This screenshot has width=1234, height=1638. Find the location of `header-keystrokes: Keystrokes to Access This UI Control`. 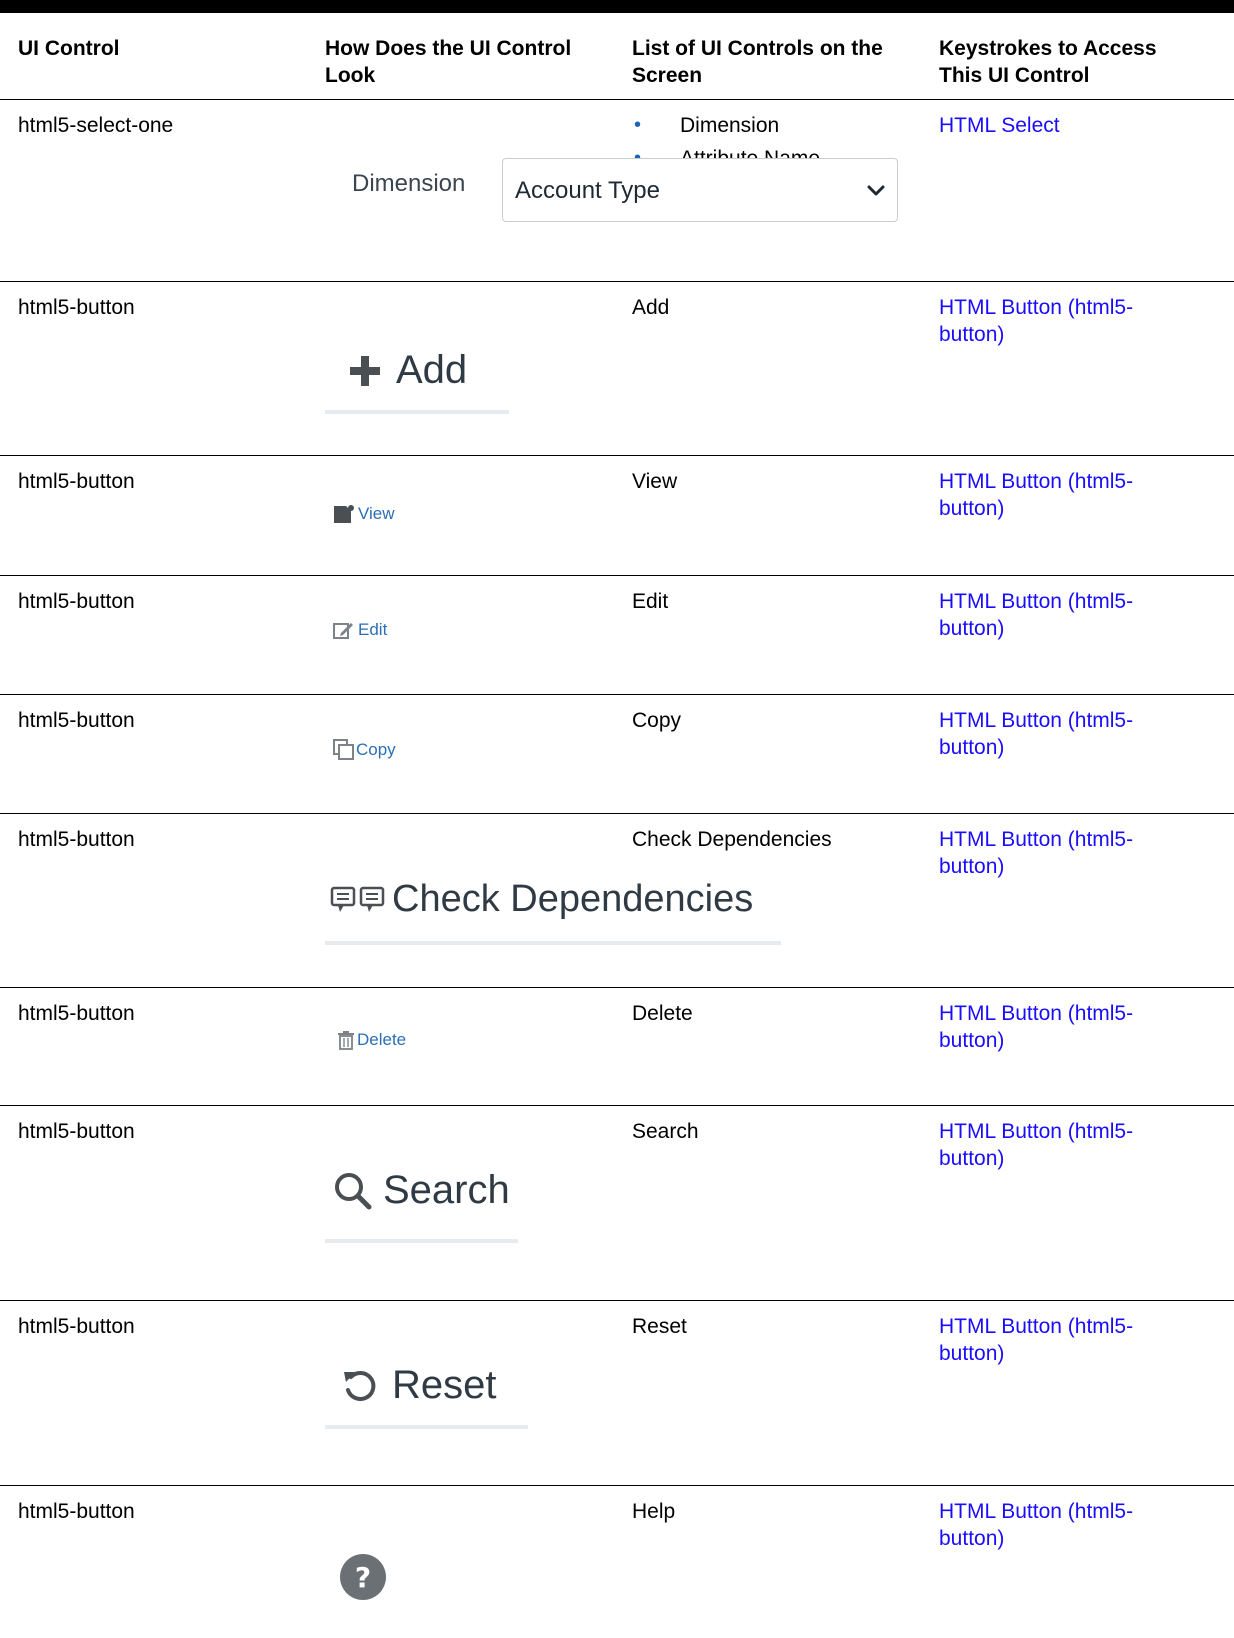

header-keystrokes: Keystrokes to Access This UI Control is located at coordinates (1074, 62).